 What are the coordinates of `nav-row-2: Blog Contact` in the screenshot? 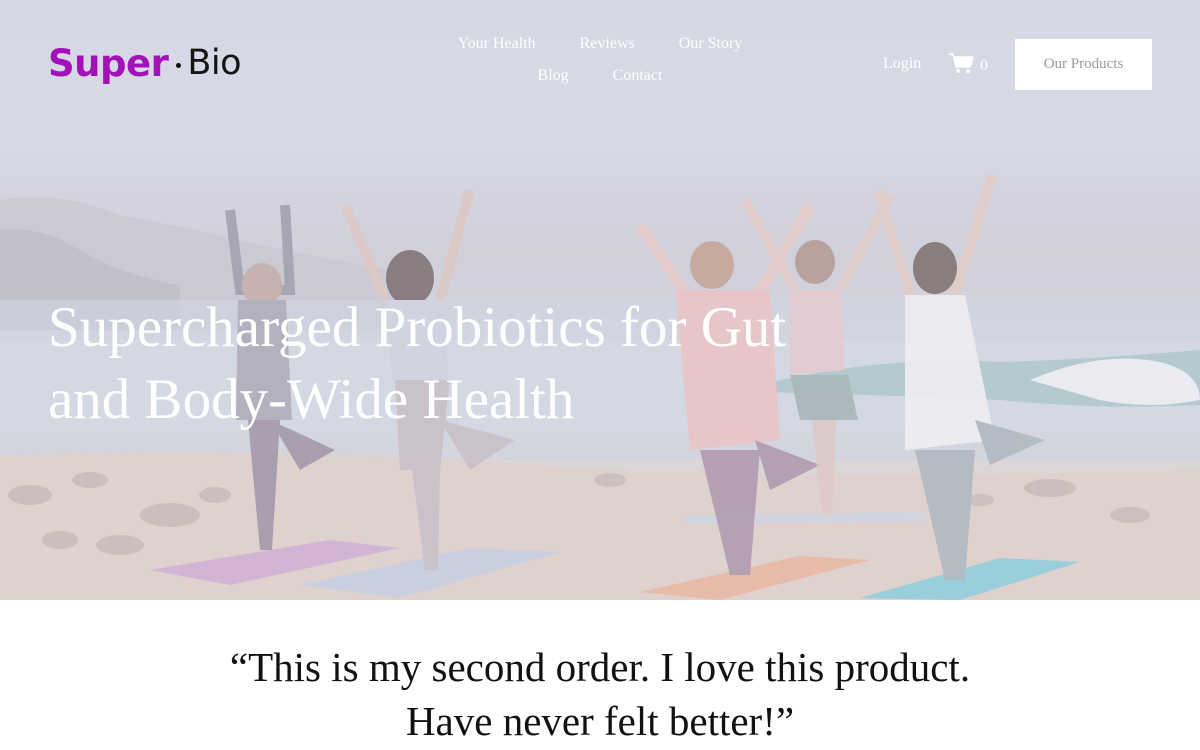 It's located at (600, 76).